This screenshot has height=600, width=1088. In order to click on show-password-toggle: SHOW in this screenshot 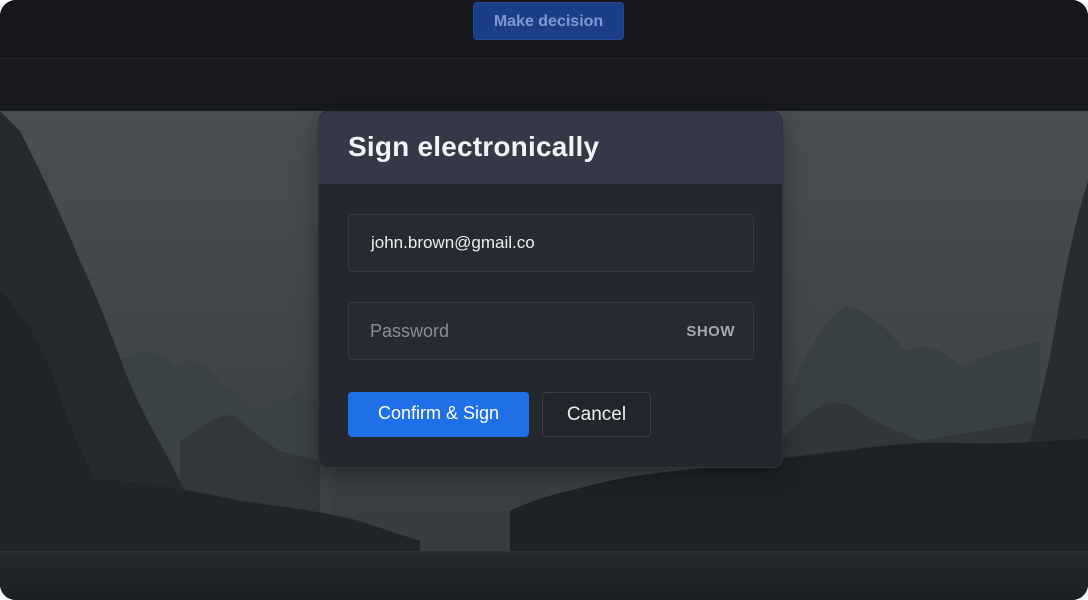, I will do `click(710, 331)`.